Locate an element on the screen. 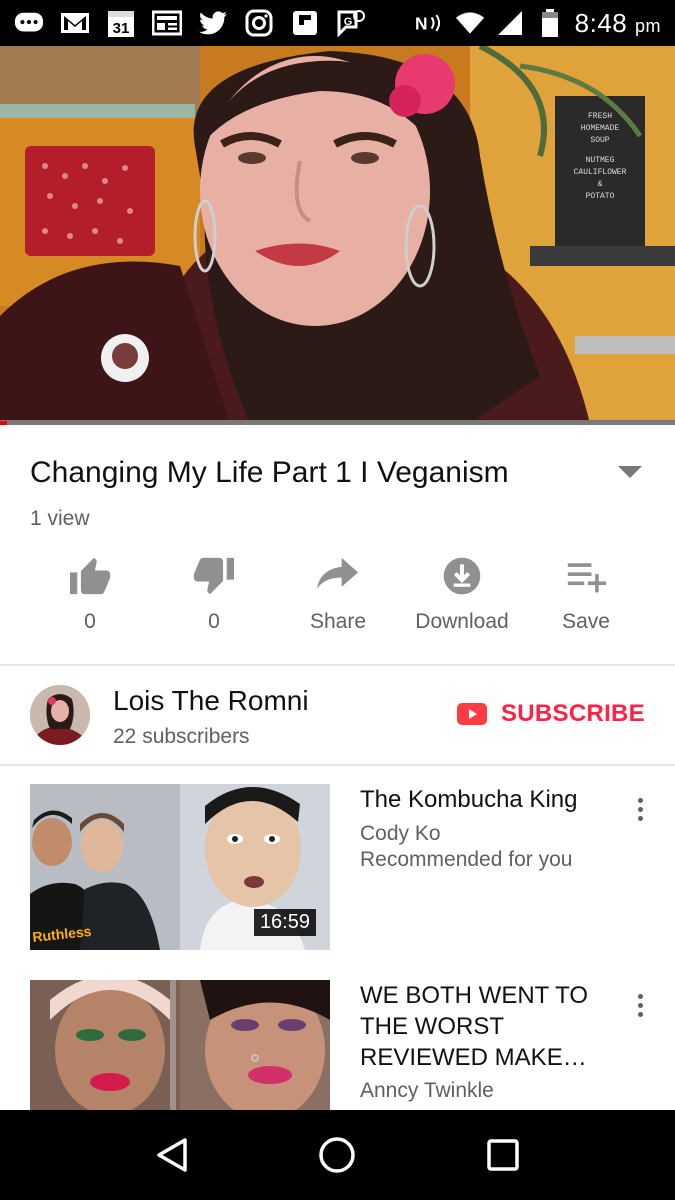 Image resolution: width=675 pixels, height=1200 pixels. channel-subscriber-count: 22 subscribers is located at coordinates (181, 736).